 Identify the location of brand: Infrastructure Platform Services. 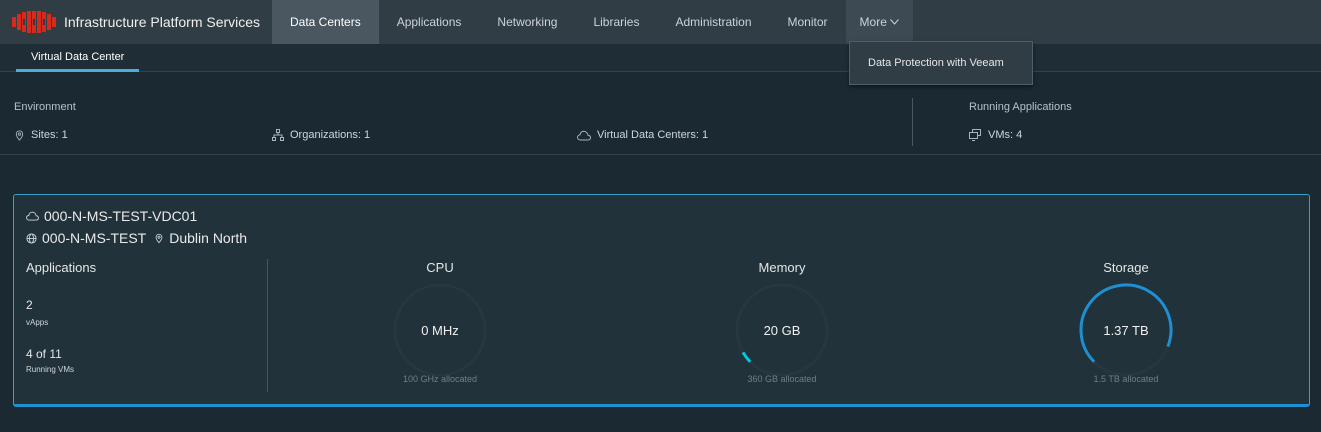
(136, 22).